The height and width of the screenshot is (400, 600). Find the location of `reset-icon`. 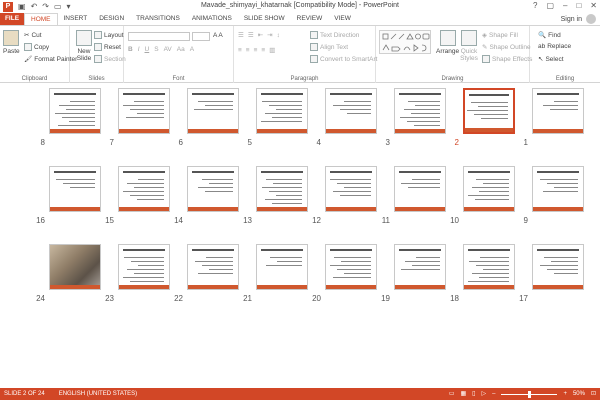

reset-icon is located at coordinates (98, 47).